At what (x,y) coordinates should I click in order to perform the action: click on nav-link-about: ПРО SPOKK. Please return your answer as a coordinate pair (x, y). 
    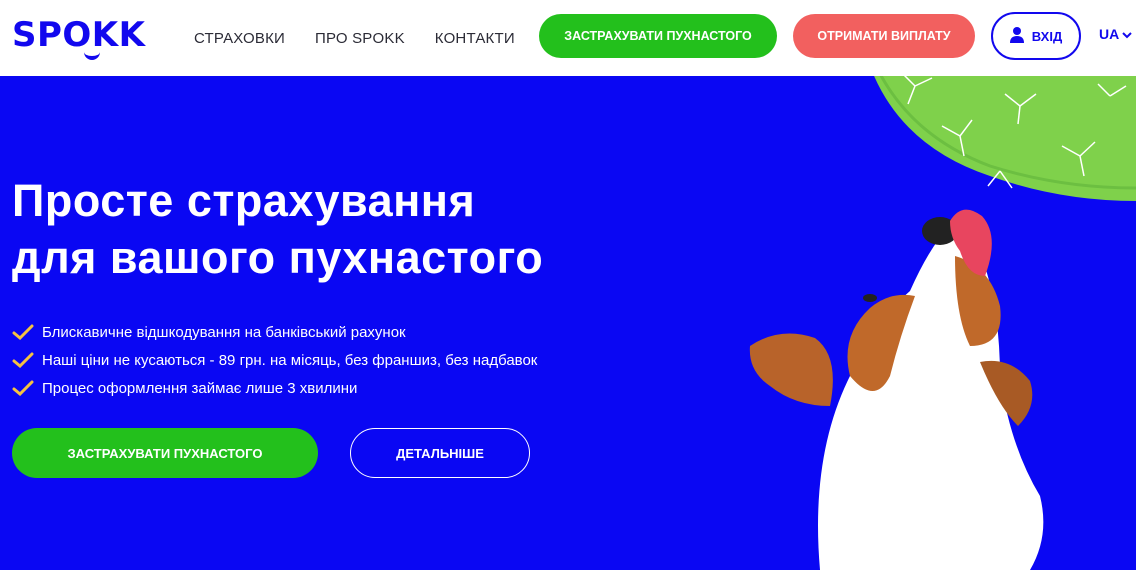
    Looking at the image, I should click on (360, 38).